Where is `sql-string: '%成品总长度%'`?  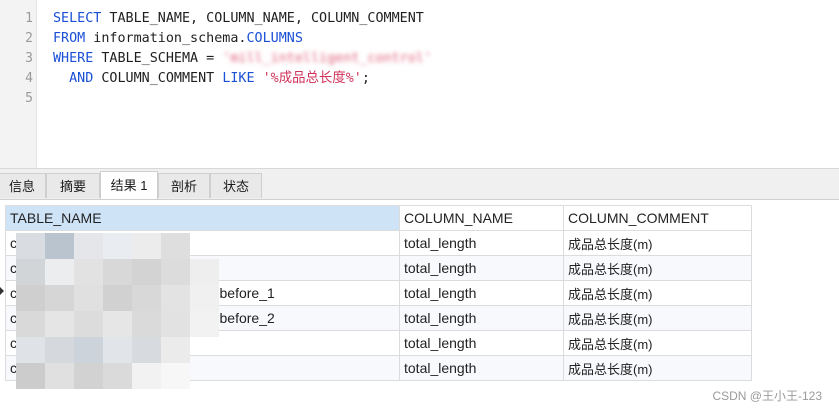
sql-string: '%成品总长度%' is located at coordinates (312, 78).